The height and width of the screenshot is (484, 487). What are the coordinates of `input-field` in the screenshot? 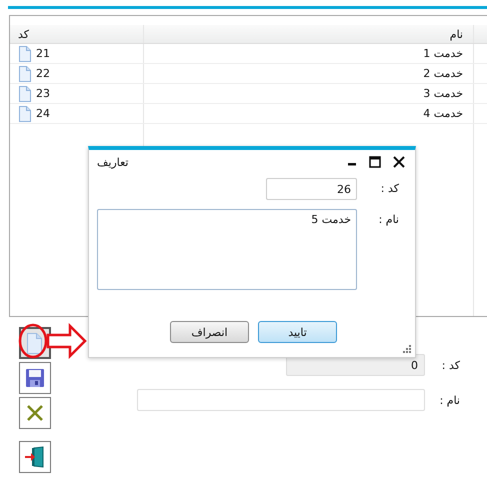 It's located at (281, 400).